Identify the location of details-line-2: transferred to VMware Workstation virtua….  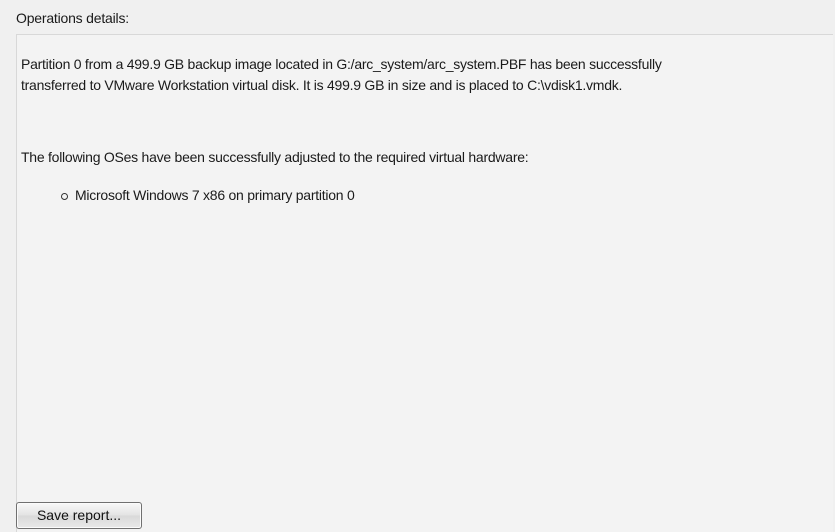
(322, 85).